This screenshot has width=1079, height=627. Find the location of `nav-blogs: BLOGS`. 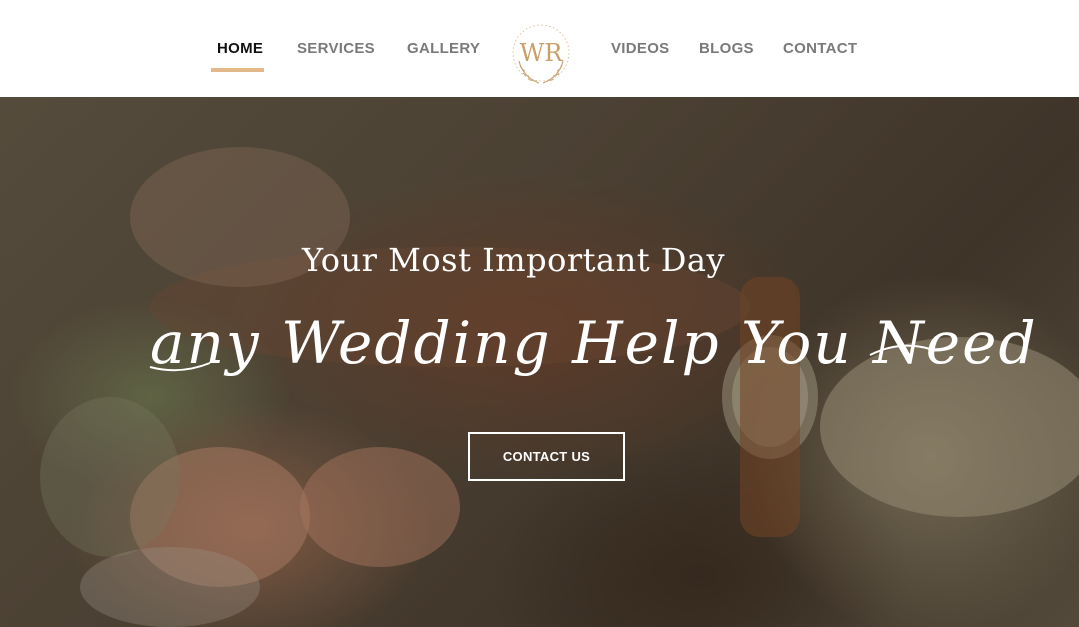

nav-blogs: BLOGS is located at coordinates (726, 48).